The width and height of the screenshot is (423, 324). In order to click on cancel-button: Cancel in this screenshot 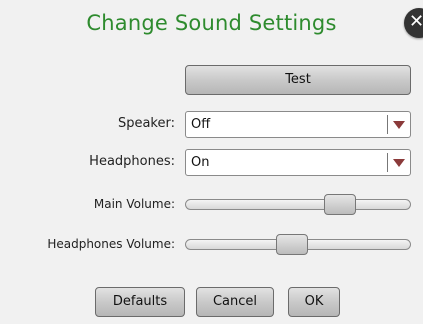, I will do `click(235, 302)`.